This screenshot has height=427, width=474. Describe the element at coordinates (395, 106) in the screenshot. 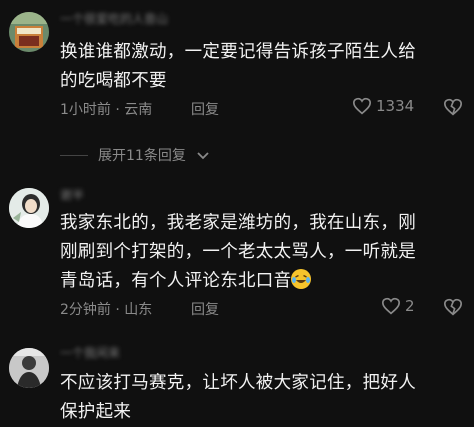

I see `like-count: 1334` at that location.